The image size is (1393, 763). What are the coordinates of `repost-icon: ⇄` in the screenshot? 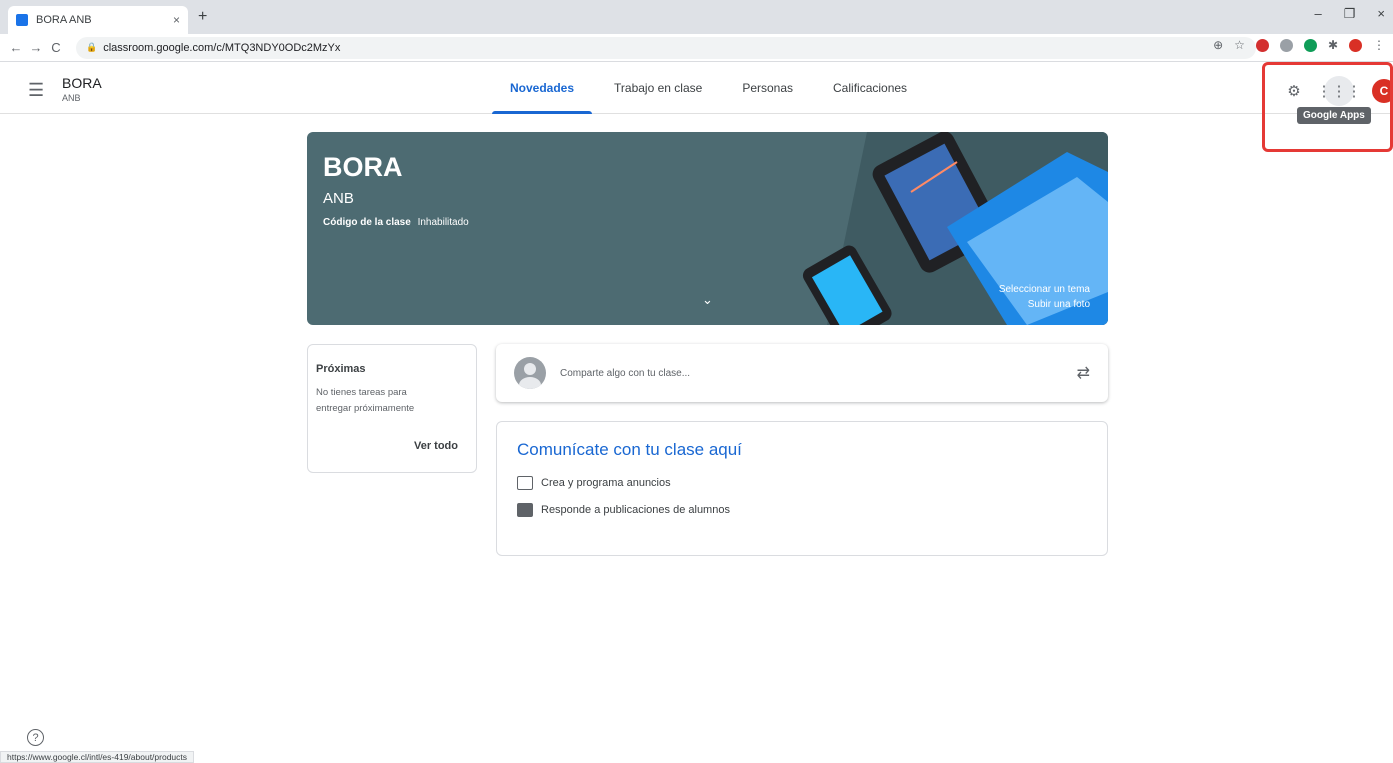 It's located at (1083, 373).